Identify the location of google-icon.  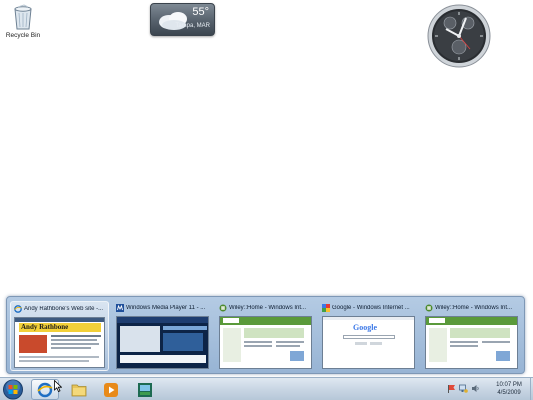
(326, 308).